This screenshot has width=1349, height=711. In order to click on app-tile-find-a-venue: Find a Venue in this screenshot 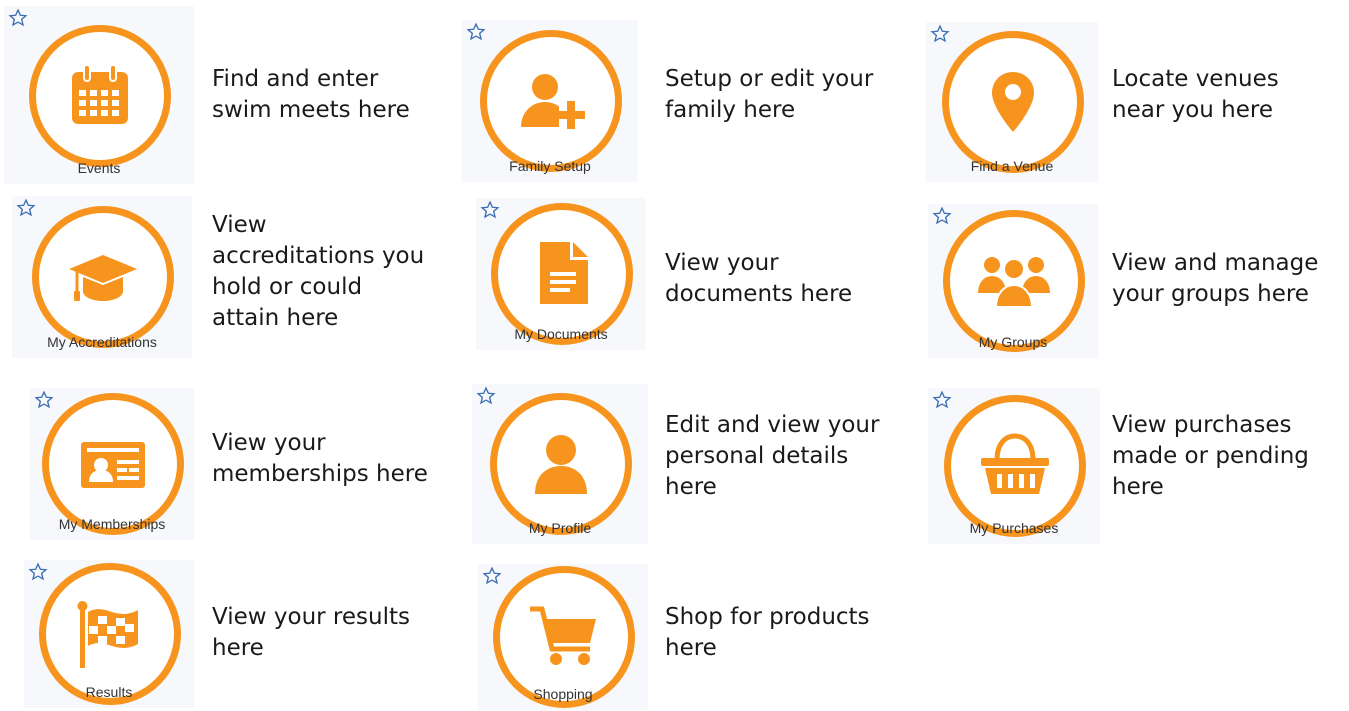, I will do `click(1012, 102)`.